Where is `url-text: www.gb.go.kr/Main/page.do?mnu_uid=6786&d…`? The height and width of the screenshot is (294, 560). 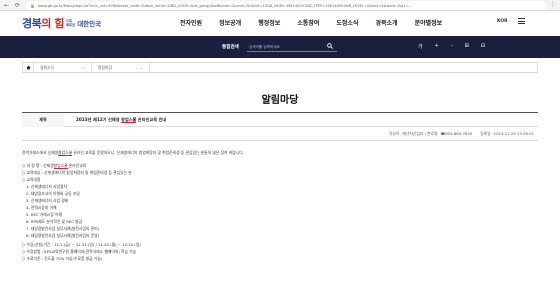 url-text: www.gb.go.kr/Main/page.do?mnu_uid=6786&d… is located at coordinates (225, 5).